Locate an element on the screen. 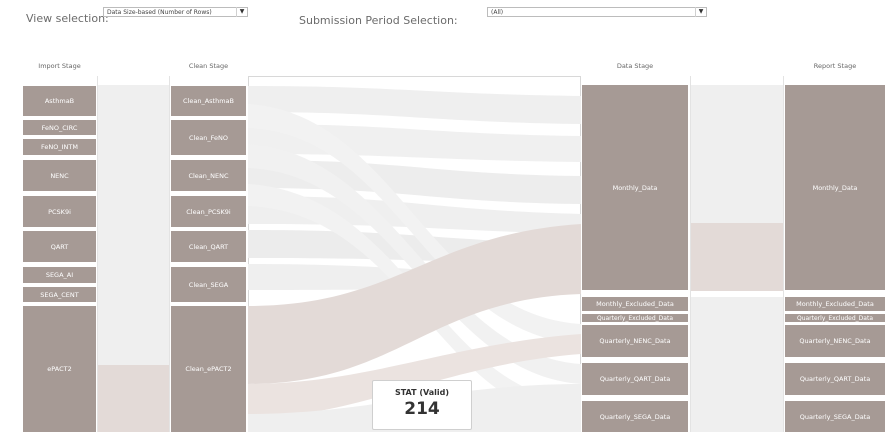 Image resolution: width=895 pixels, height=432 pixels. report-node-quarterly-sega: Quarterly_SEGA_Data is located at coordinates (835, 416).